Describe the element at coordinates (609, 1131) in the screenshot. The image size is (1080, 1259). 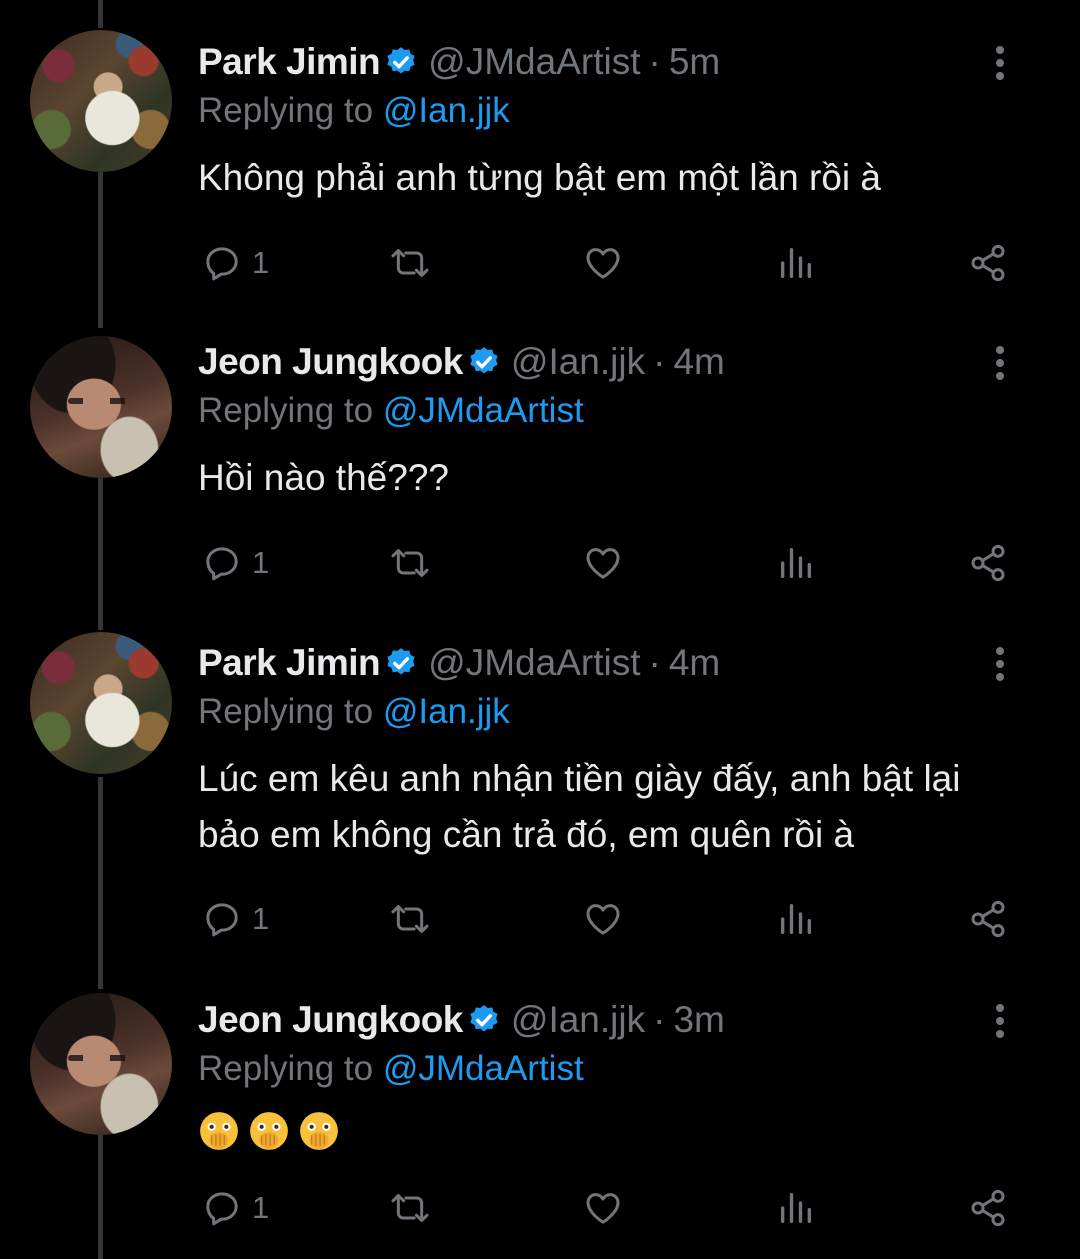
I see `tweet-emoji` at that location.